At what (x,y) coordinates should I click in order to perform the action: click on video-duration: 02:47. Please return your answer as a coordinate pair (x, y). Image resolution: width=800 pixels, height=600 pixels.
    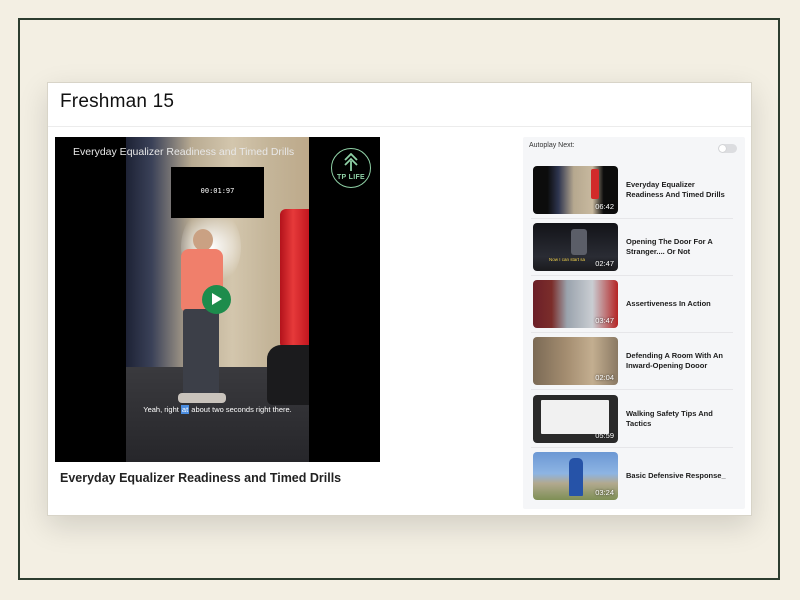
    Looking at the image, I should click on (604, 263).